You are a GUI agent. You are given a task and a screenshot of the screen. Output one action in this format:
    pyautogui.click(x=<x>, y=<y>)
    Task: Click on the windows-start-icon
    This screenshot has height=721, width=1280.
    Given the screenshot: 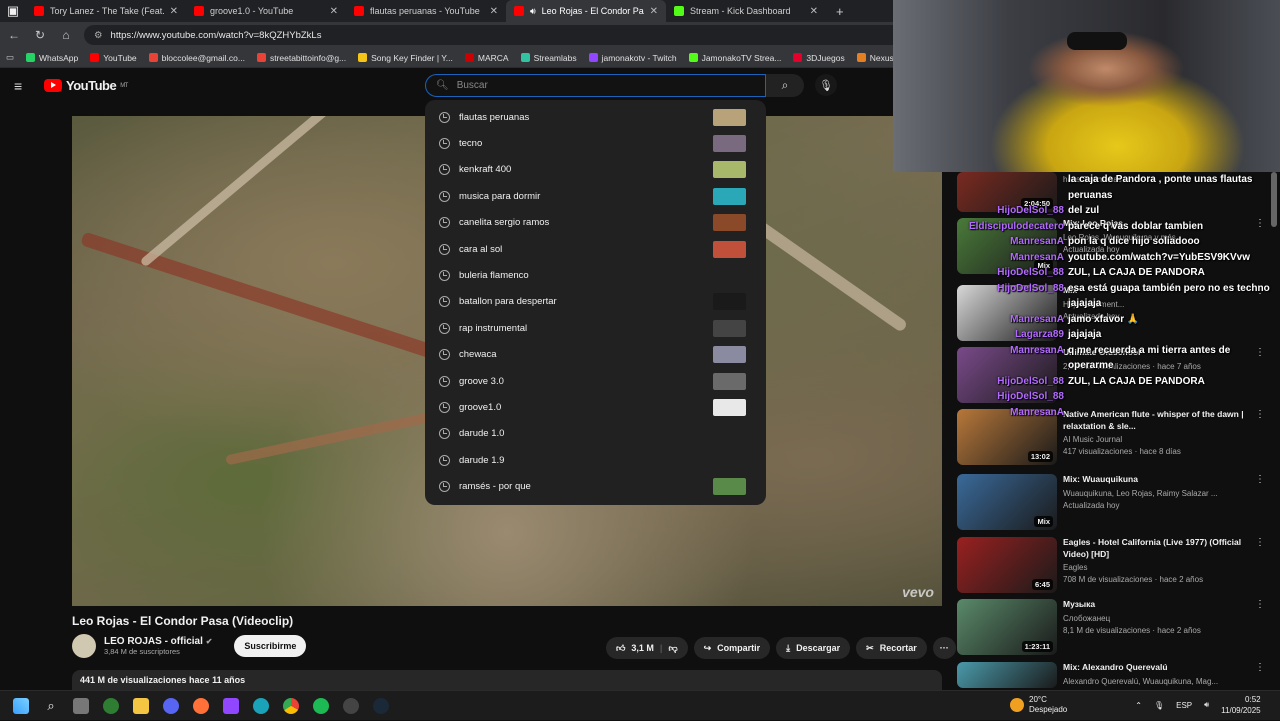 What is the action you would take?
    pyautogui.click(x=21, y=706)
    